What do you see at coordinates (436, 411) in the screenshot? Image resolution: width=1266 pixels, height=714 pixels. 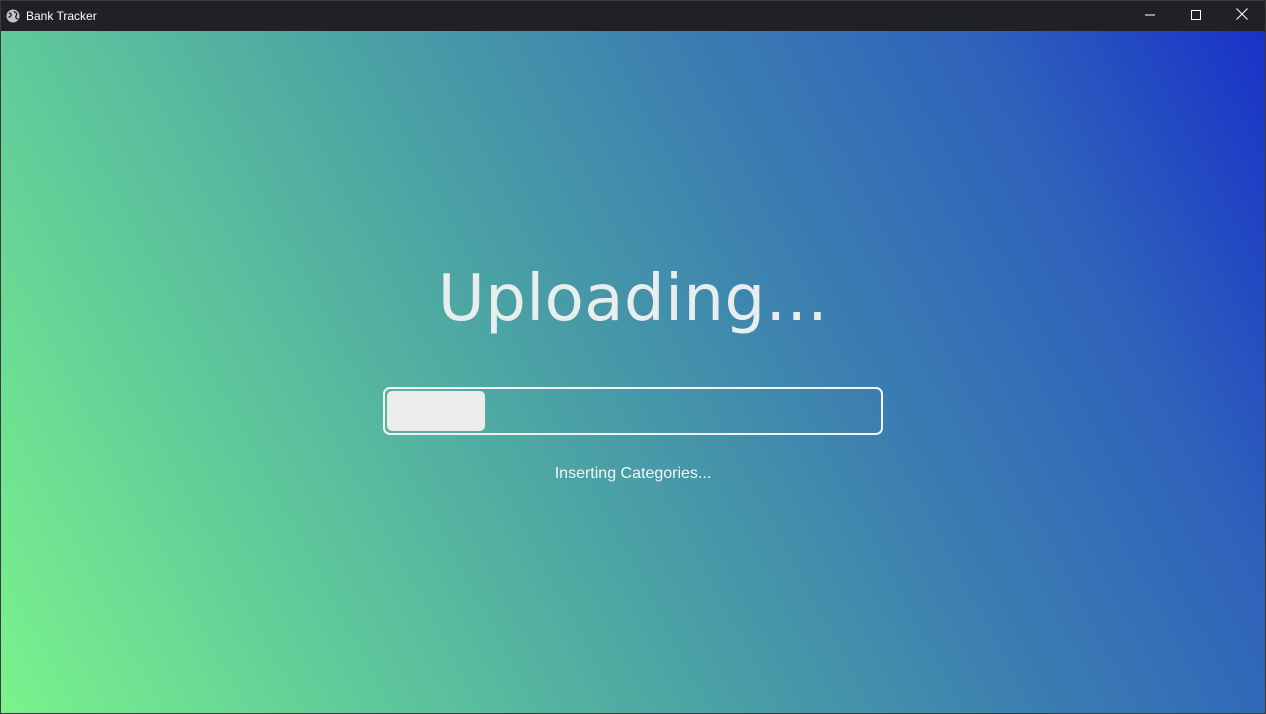 I see `upload-progress-fill` at bounding box center [436, 411].